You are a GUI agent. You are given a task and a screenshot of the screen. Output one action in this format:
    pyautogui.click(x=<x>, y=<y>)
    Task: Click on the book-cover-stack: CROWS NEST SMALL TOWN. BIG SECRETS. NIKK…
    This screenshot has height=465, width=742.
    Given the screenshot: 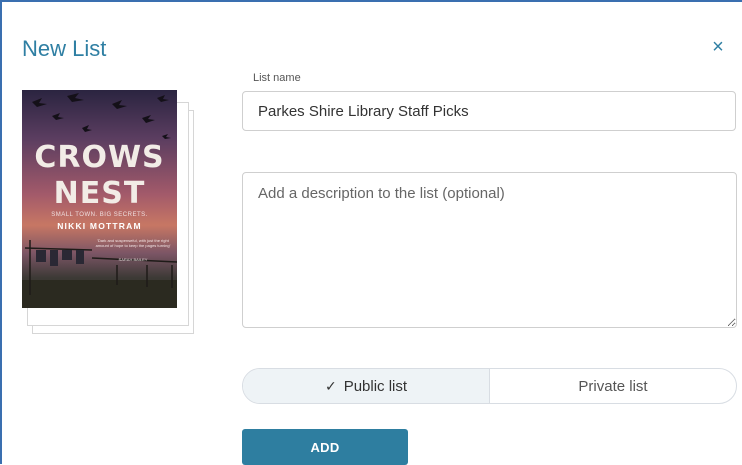 What is the action you would take?
    pyautogui.click(x=109, y=215)
    